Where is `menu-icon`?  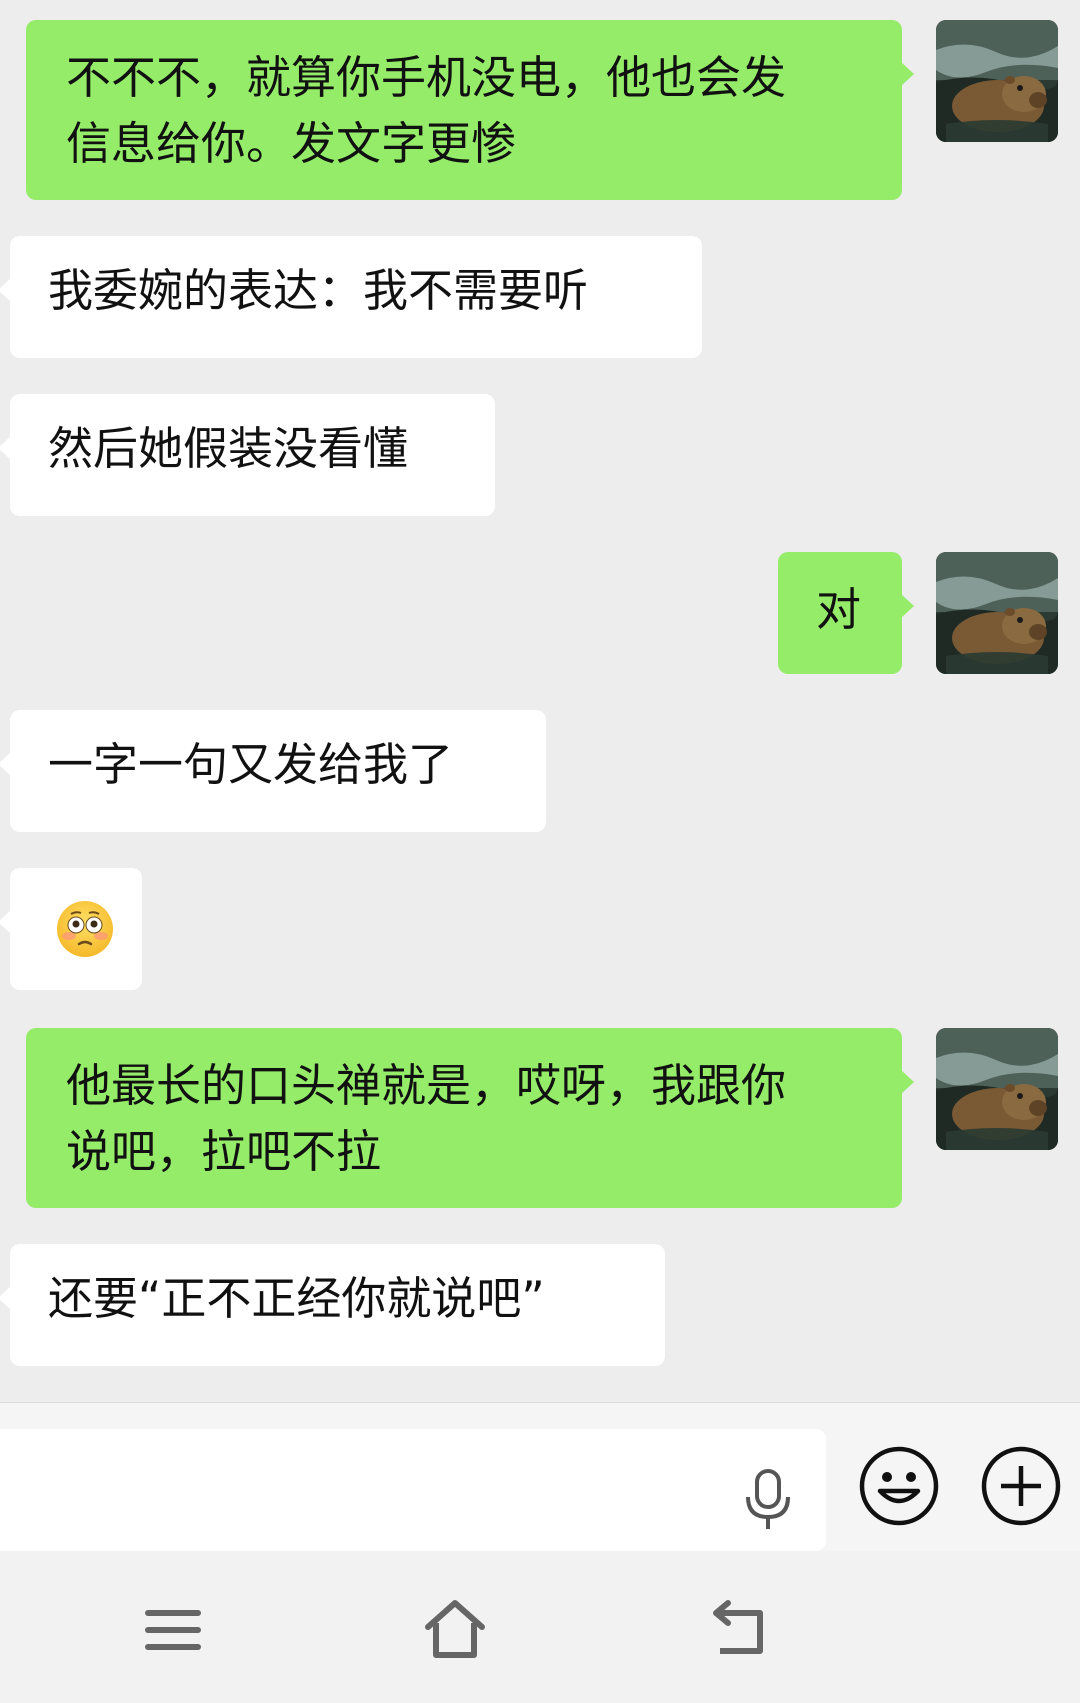
menu-icon is located at coordinates (173, 1630).